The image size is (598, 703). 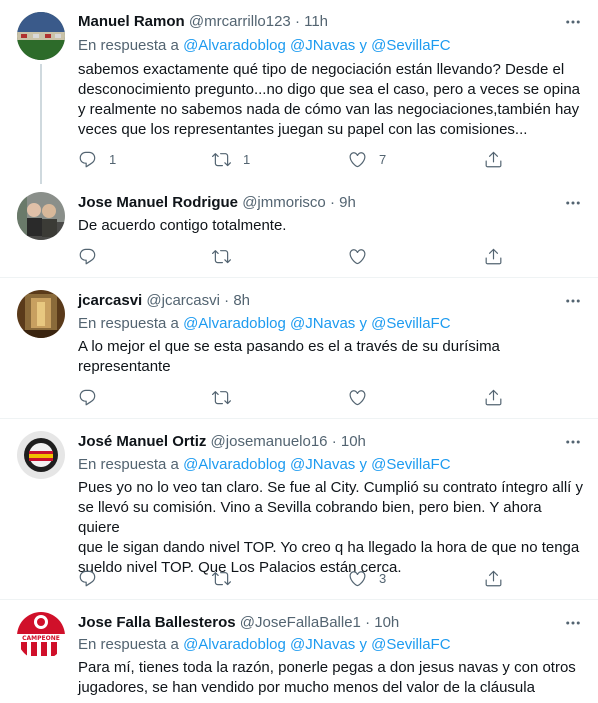 What do you see at coordinates (237, 300) in the screenshot?
I see `timestamp: · 8h` at bounding box center [237, 300].